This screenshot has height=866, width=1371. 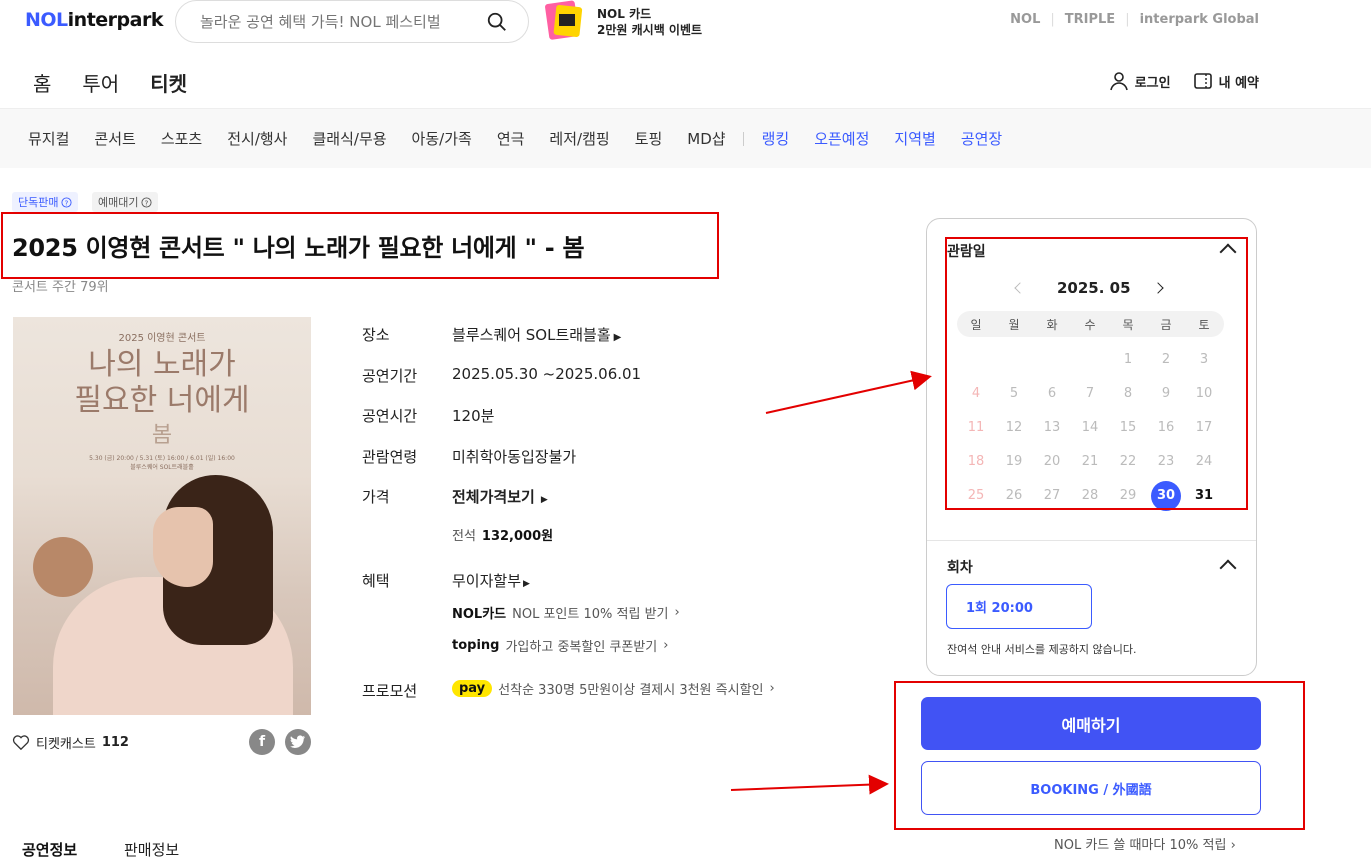 What do you see at coordinates (649, 138) in the screenshot?
I see `sub-nav-toping: 토핑` at bounding box center [649, 138].